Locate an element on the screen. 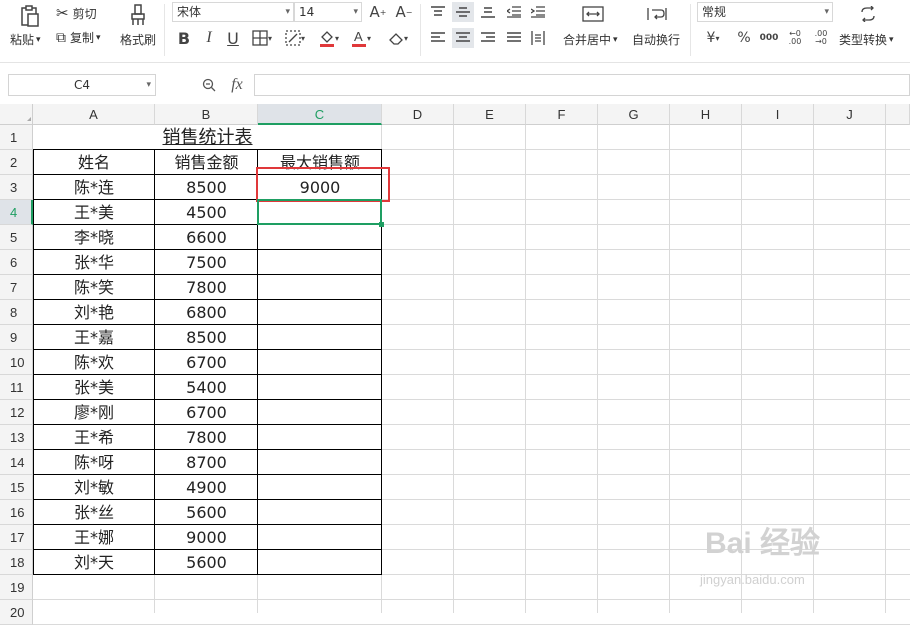 The height and width of the screenshot is (625, 910). thousands-button: 000 is located at coordinates (769, 38).